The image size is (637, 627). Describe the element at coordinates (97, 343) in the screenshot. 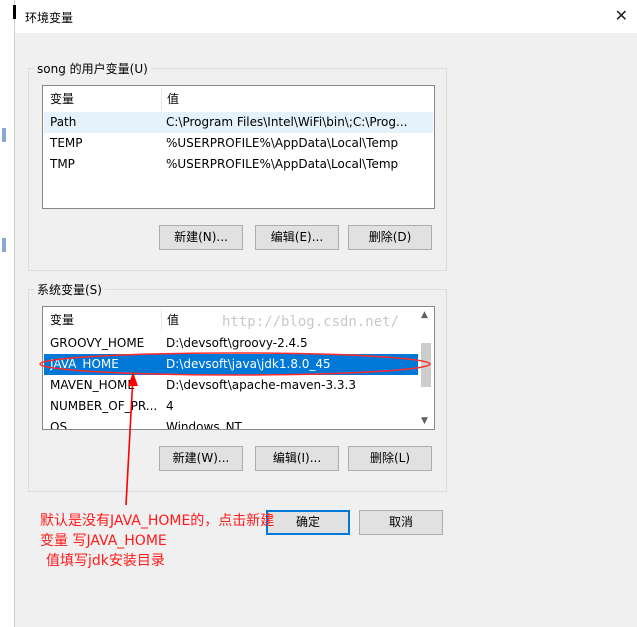

I see `variable-name: GROOVY_HOME` at that location.